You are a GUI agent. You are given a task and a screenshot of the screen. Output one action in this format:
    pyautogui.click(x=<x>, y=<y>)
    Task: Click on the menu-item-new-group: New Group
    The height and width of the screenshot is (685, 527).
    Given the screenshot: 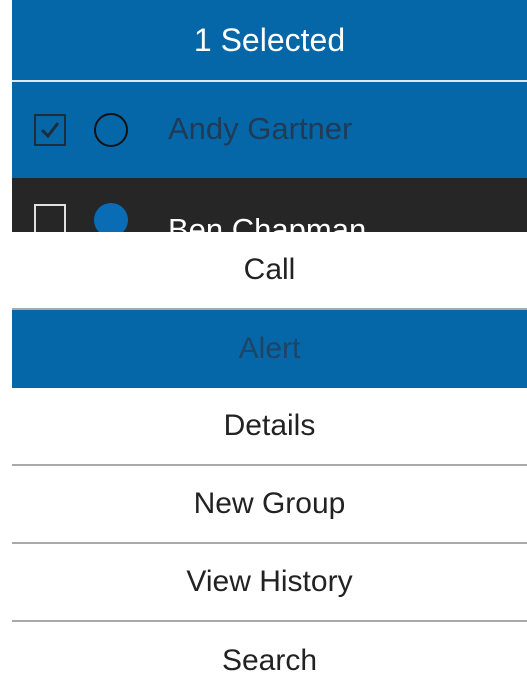 What is the action you would take?
    pyautogui.click(x=269, y=505)
    